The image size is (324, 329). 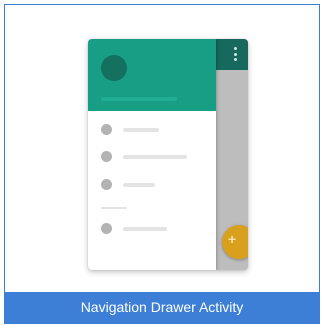 What do you see at coordinates (162, 307) in the screenshot?
I see `template-caption: Navigation Drawer Activity` at bounding box center [162, 307].